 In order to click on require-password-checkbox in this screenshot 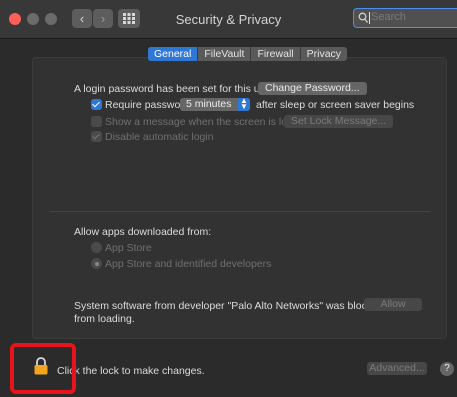, I will do `click(96, 104)`.